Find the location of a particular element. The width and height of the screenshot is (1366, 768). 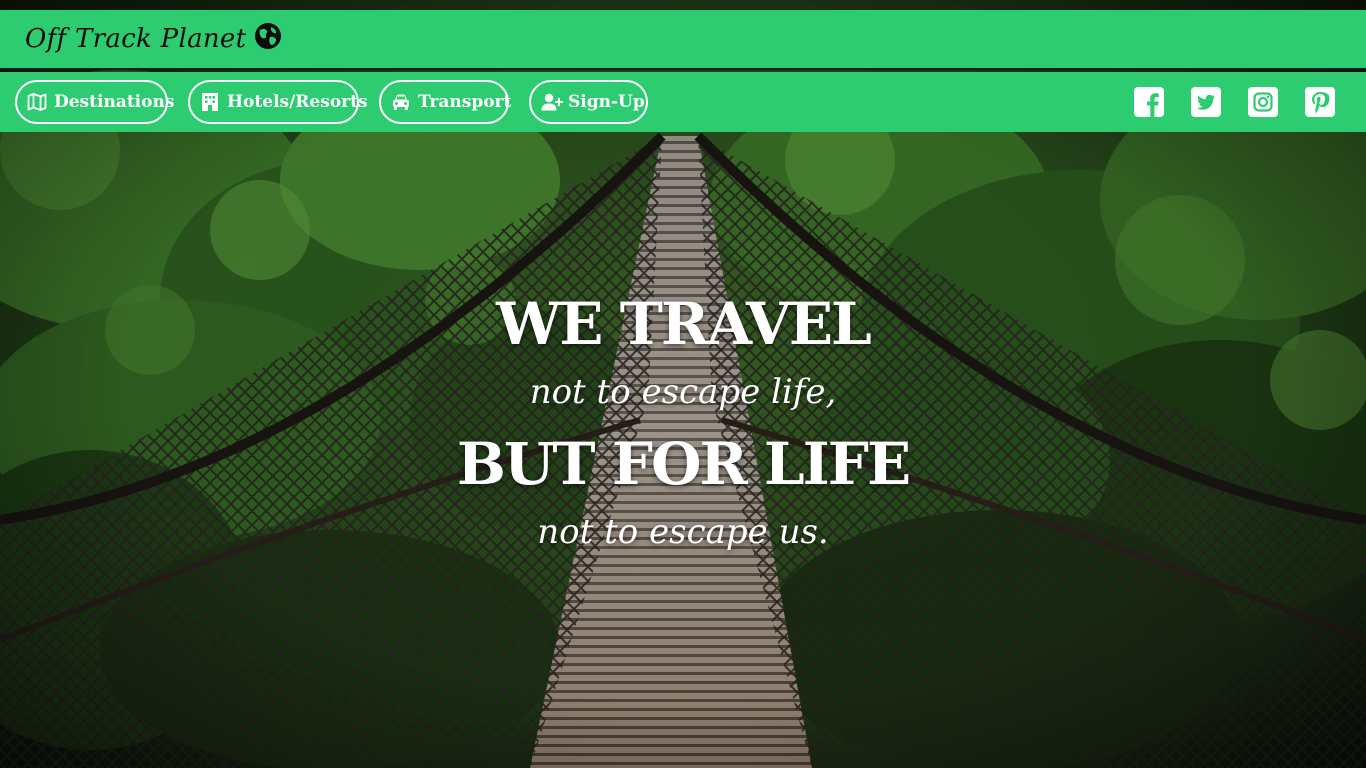

nav-destinations-button: Destinations is located at coordinates (94, 102).